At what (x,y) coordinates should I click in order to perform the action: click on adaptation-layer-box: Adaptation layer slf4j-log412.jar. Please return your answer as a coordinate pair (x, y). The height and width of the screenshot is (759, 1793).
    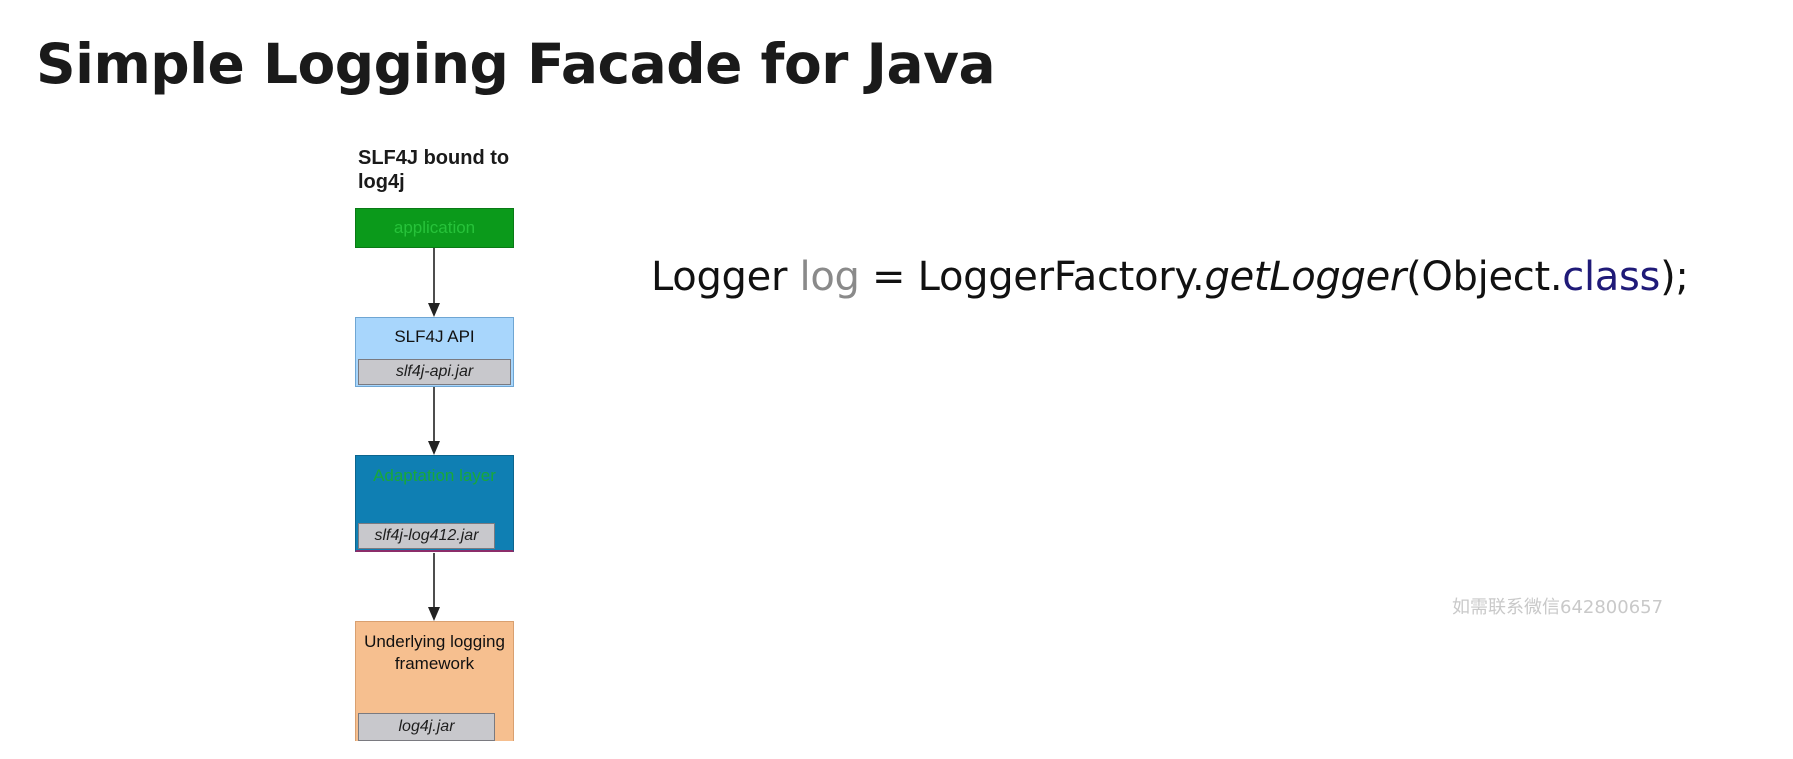
    Looking at the image, I should click on (434, 503).